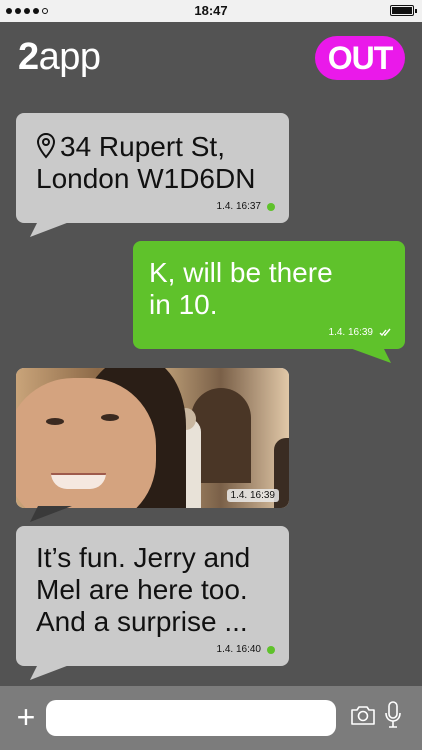 This screenshot has width=422, height=750. Describe the element at coordinates (241, 289) in the screenshot. I see `message-text: K, will be there in 10.` at that location.